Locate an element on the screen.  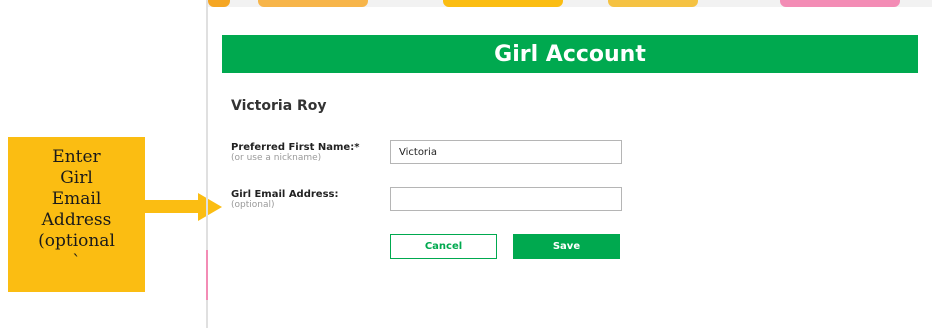
first-name-field is located at coordinates (506, 152).